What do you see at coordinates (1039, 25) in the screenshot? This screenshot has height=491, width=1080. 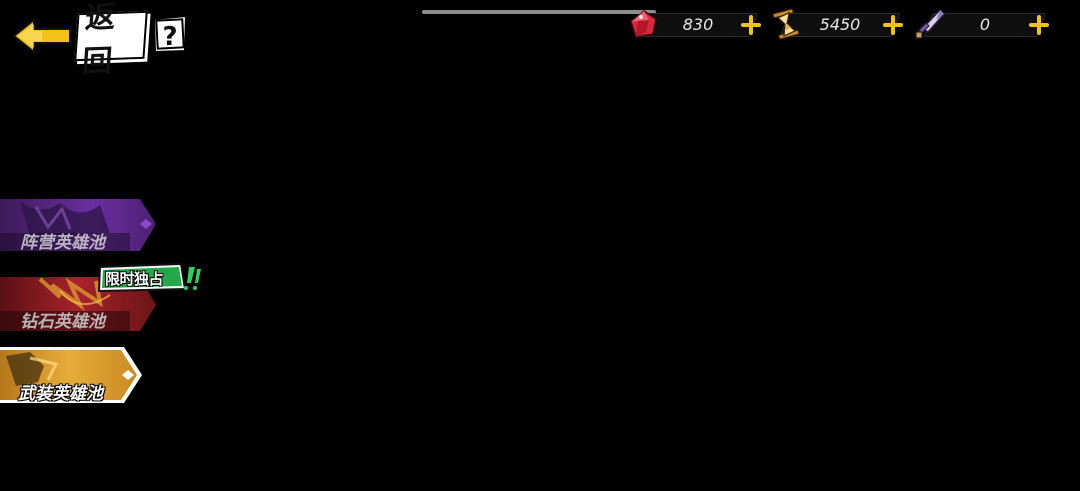 I see `add-token-button` at bounding box center [1039, 25].